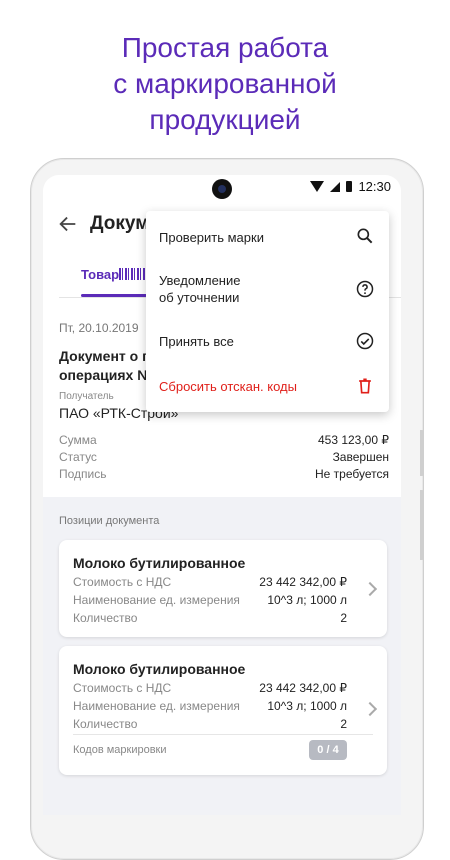 The height and width of the screenshot is (860, 450). I want to click on status-time: 12:30, so click(374, 186).